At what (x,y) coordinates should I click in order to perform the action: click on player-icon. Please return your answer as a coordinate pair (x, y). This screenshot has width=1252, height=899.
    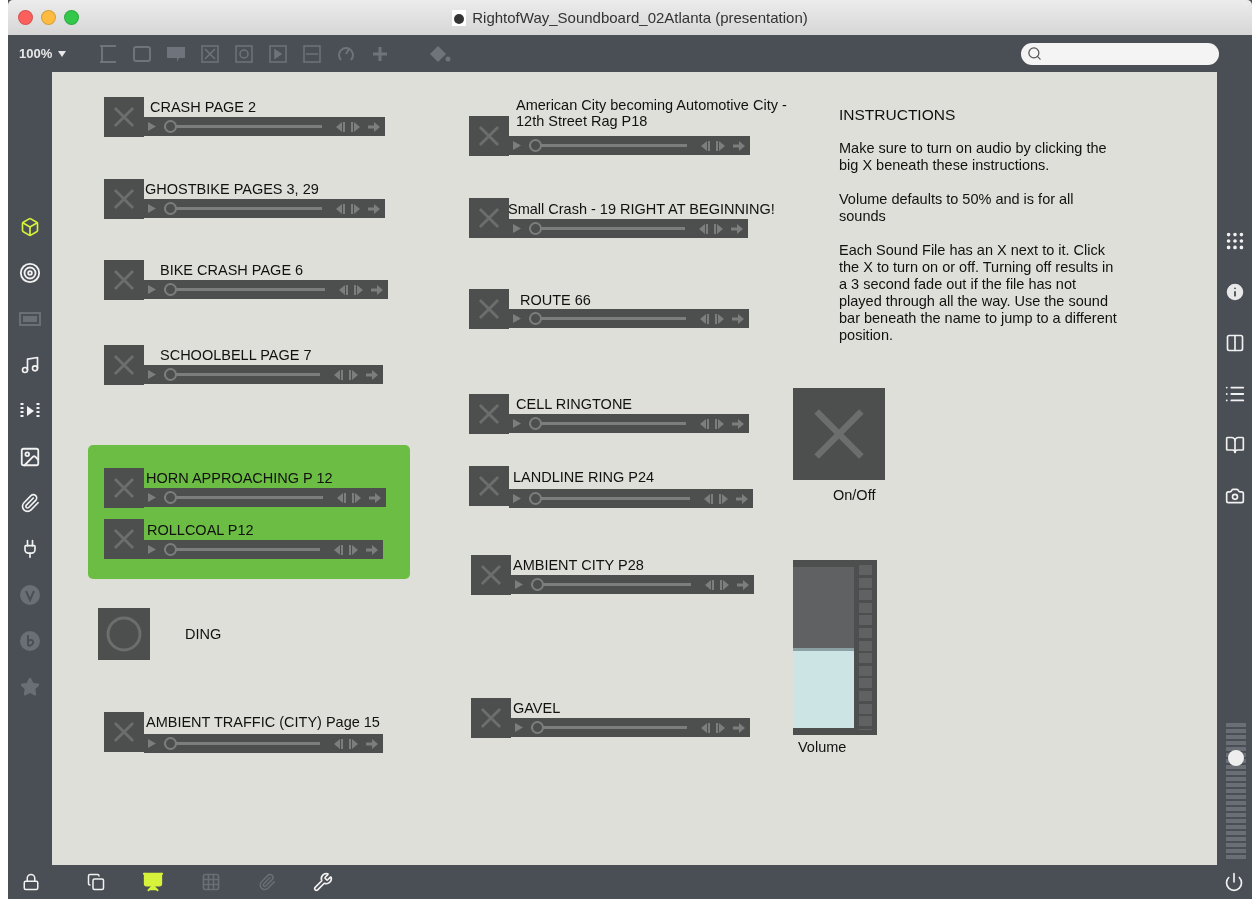
    Looking at the image, I should click on (278, 53).